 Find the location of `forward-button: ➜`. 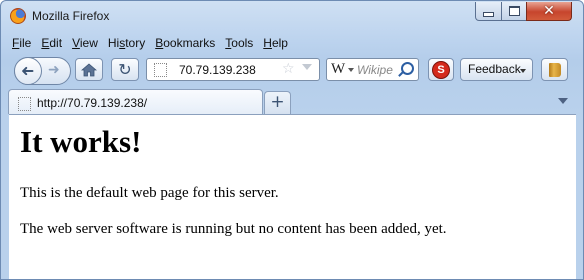

forward-button: ➜ is located at coordinates (54, 70).